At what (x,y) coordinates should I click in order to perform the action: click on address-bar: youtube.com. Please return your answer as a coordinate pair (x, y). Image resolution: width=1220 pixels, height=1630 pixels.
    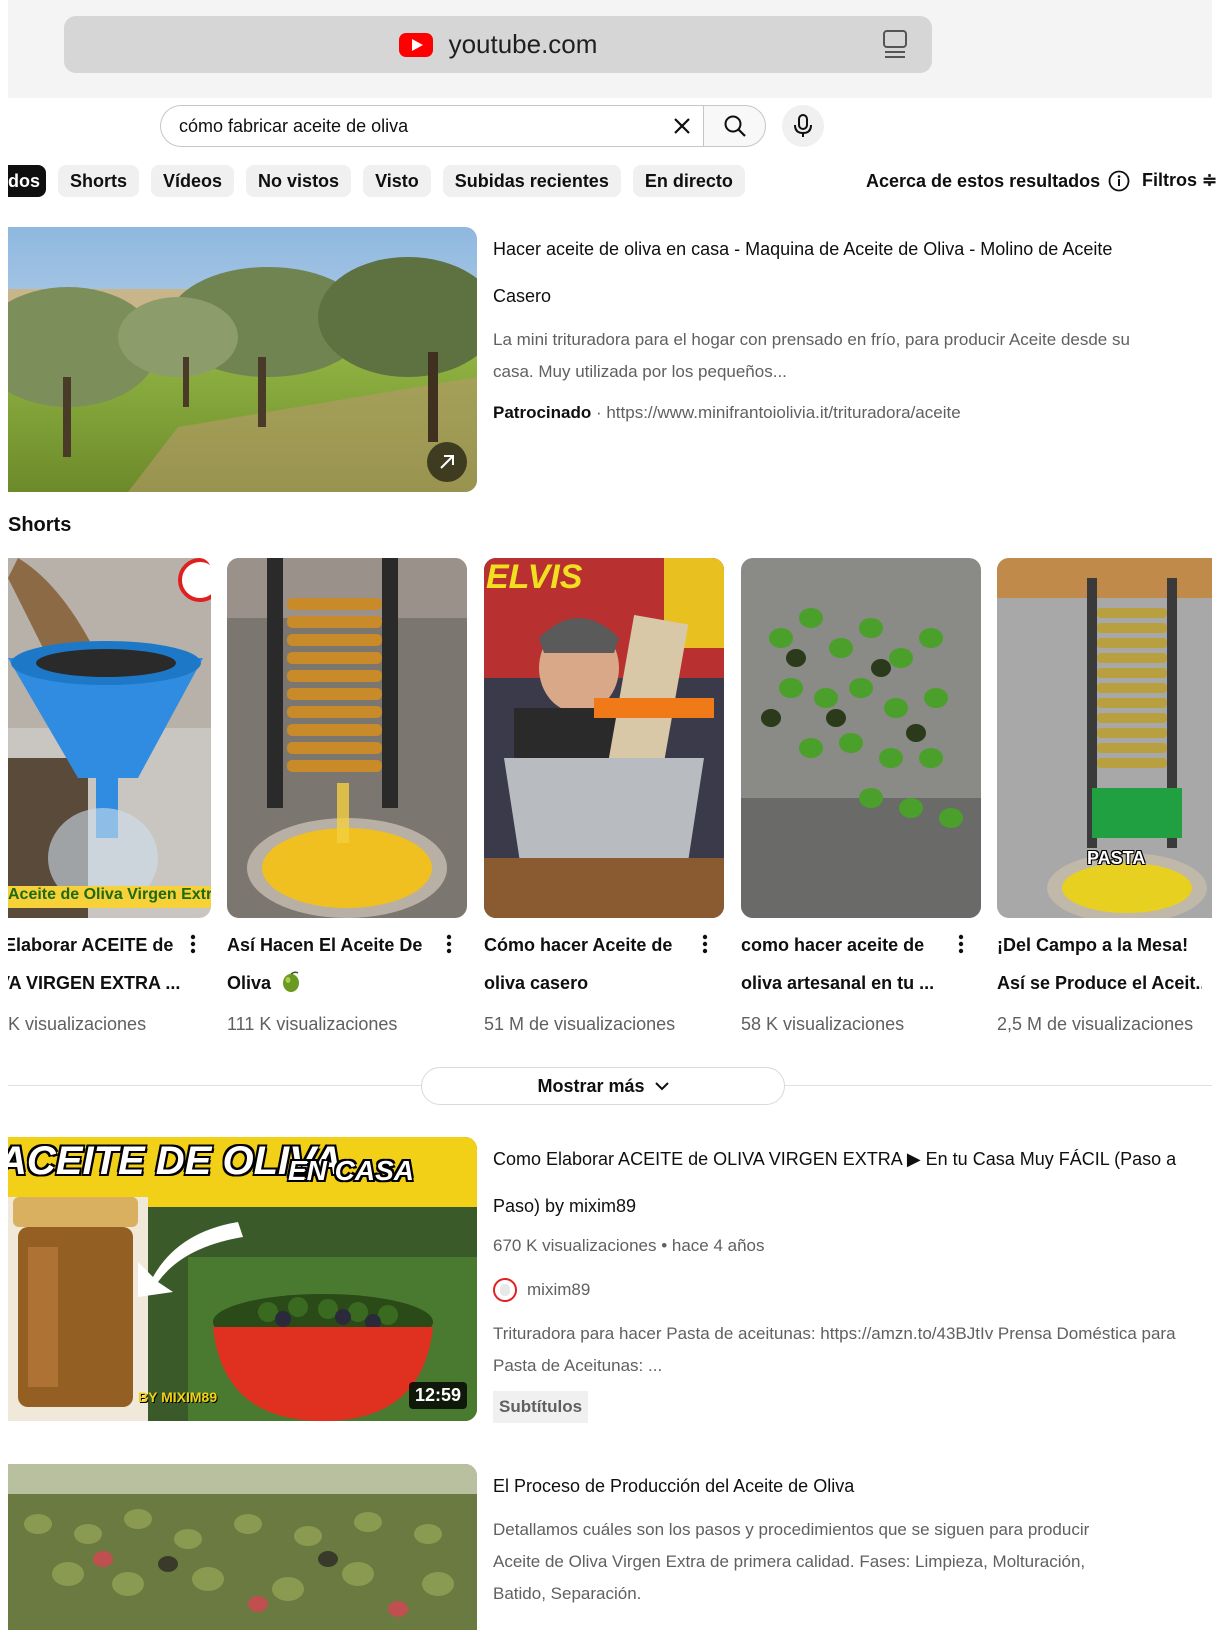
    Looking at the image, I should click on (498, 44).